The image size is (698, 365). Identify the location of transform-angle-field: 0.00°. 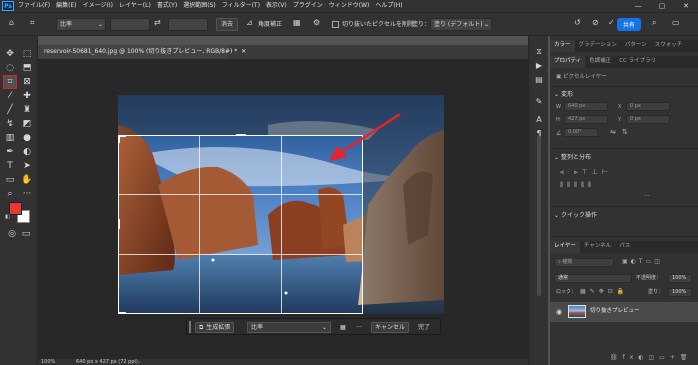
(581, 132).